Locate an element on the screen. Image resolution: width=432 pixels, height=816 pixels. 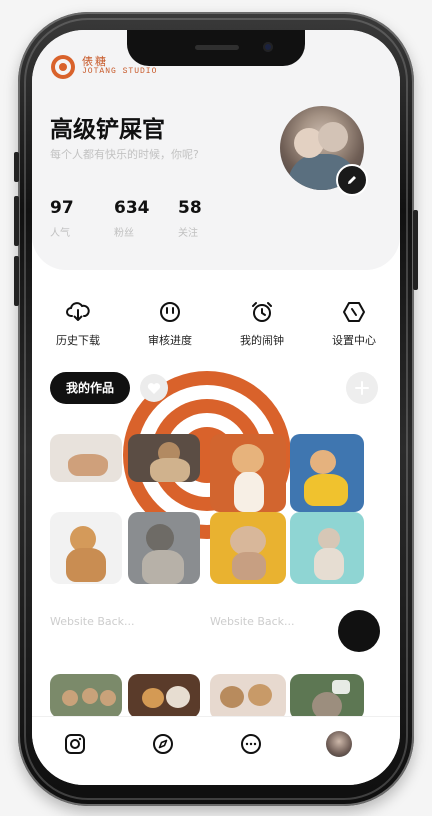
stat-followers: 634 粉丝 is located at coordinates (142, 218).